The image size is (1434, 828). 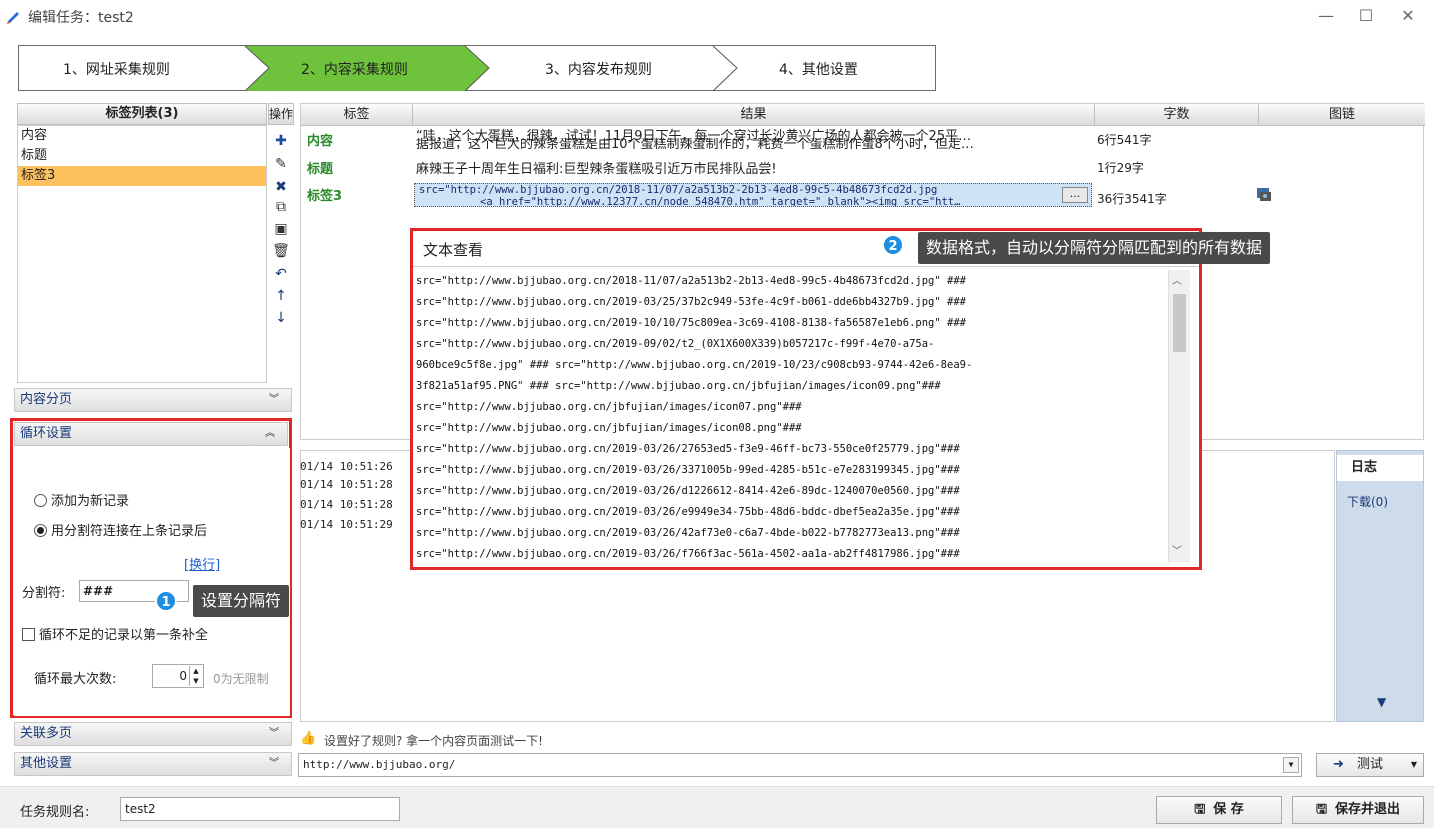 What do you see at coordinates (281, 187) in the screenshot?
I see `delete-icon: ✖` at bounding box center [281, 187].